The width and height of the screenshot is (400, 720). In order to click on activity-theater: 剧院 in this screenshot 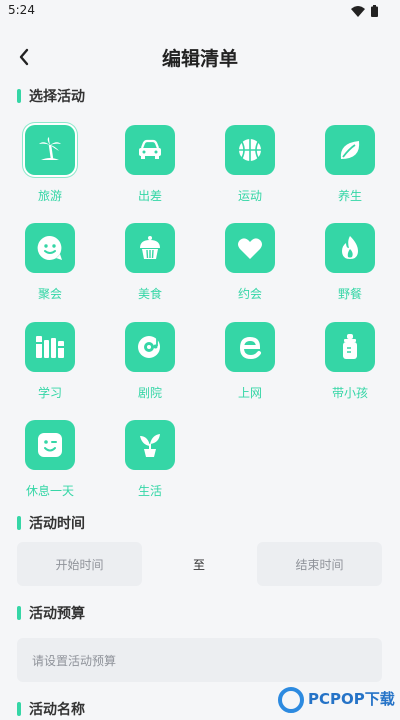, I will do `click(150, 364)`.